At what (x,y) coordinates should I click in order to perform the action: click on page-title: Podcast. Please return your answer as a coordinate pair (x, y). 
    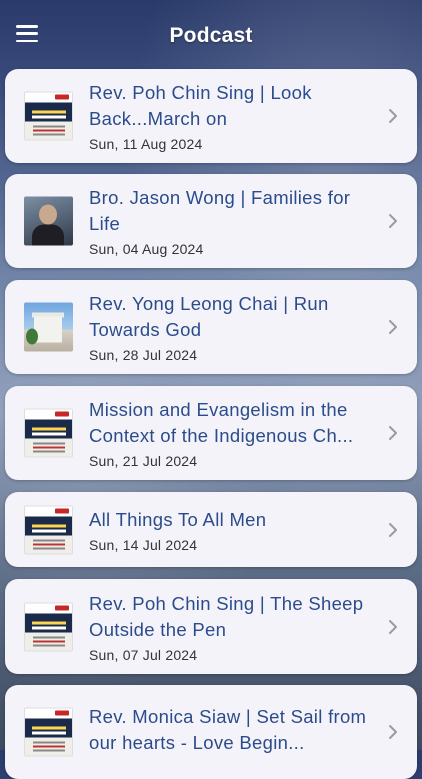
    Looking at the image, I should click on (211, 35).